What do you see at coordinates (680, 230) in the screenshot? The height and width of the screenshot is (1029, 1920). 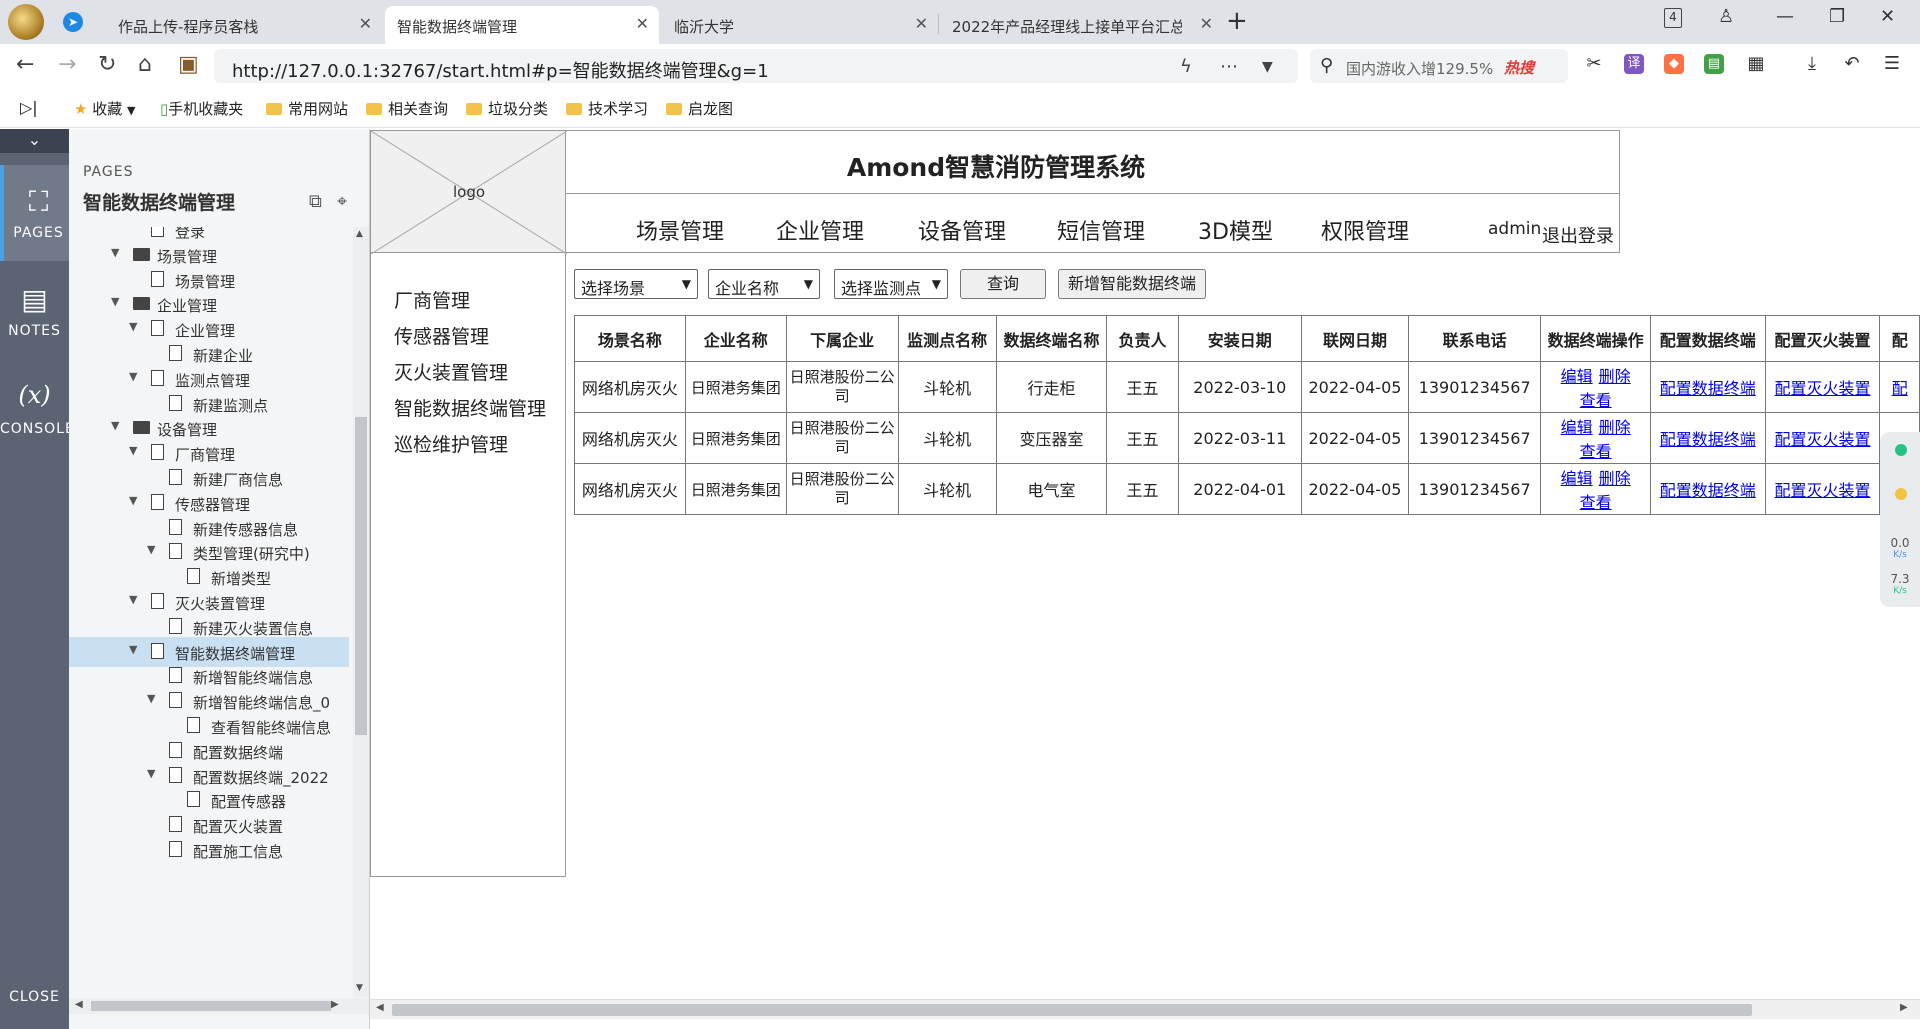 I see `topnav-scene: 场景管理` at bounding box center [680, 230].